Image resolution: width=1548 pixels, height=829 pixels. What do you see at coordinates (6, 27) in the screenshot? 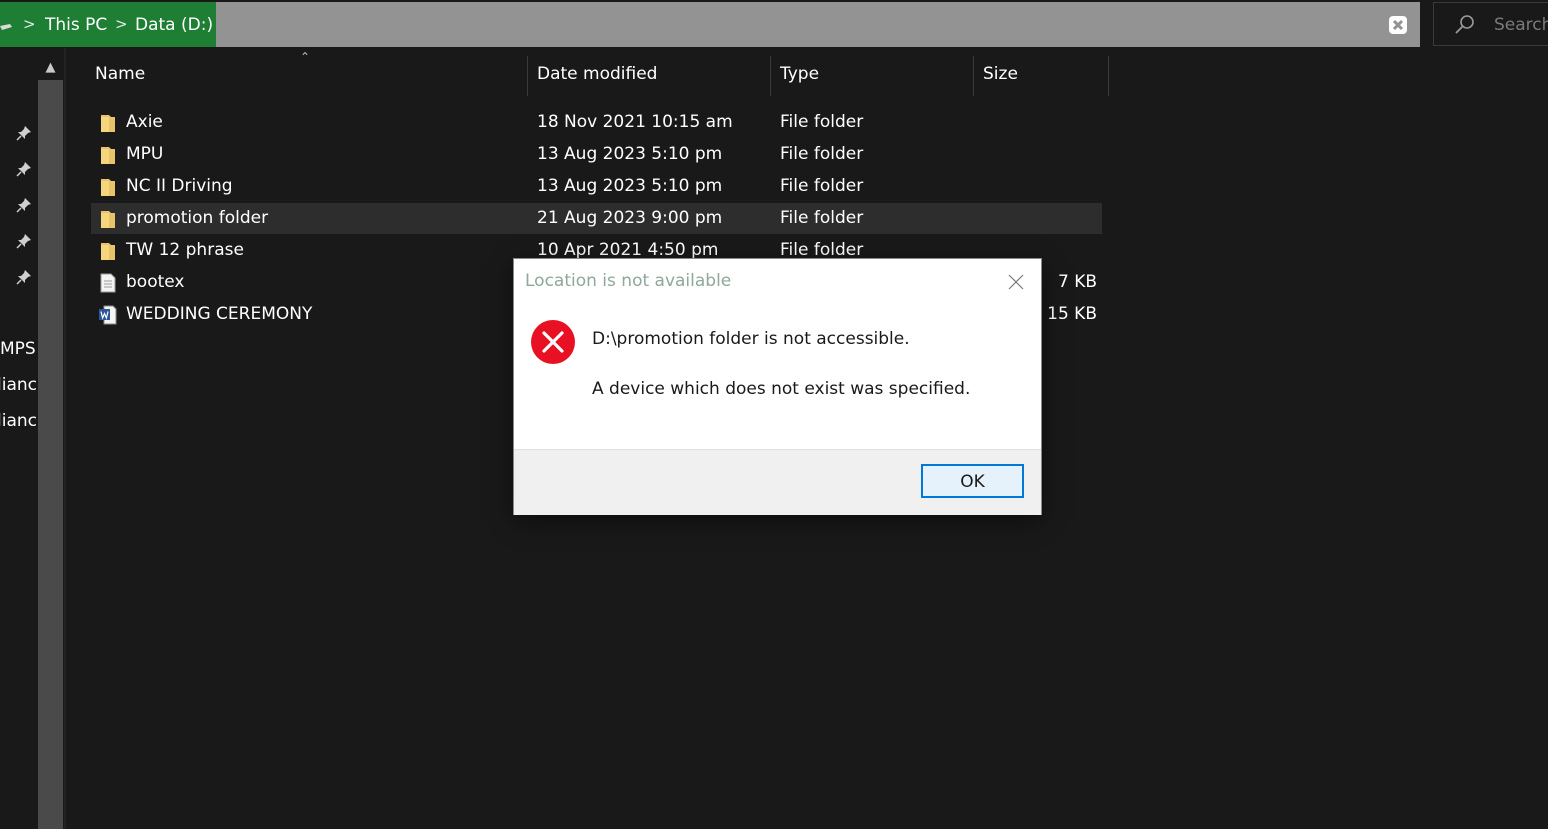
I see `drive-icon` at bounding box center [6, 27].